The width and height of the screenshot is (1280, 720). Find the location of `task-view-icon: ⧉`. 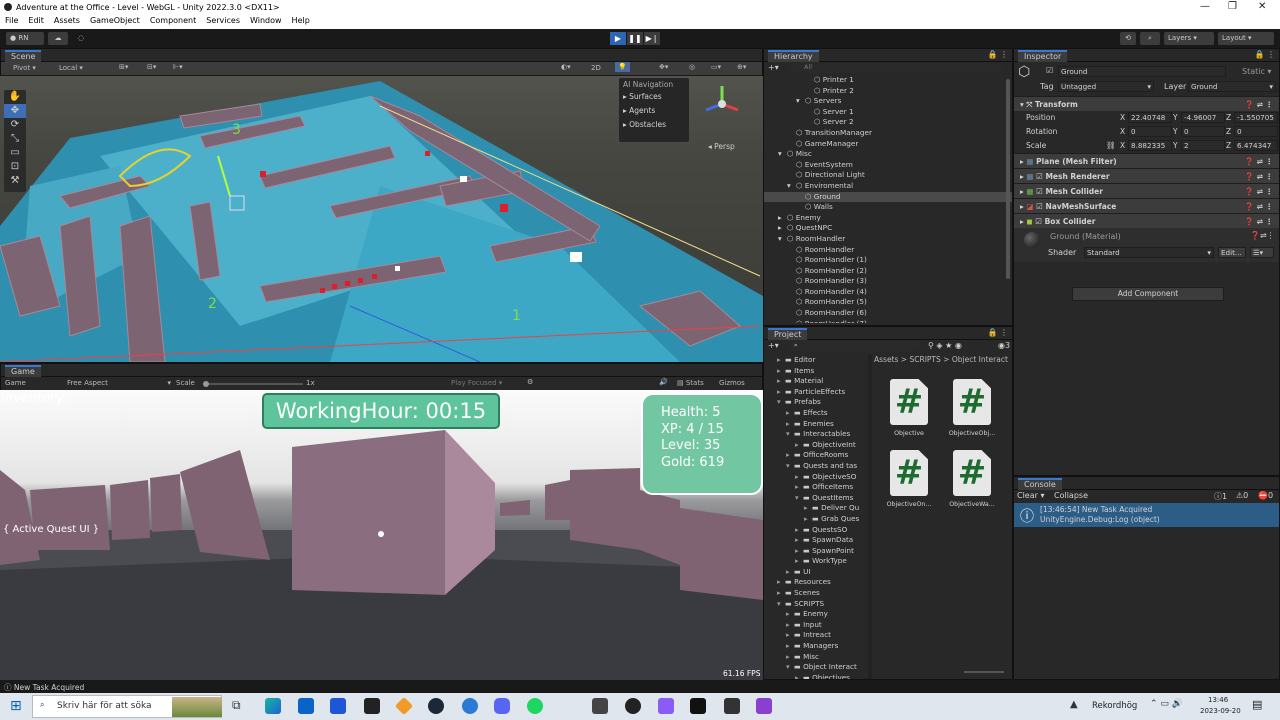

task-view-icon: ⧉ is located at coordinates (236, 705).